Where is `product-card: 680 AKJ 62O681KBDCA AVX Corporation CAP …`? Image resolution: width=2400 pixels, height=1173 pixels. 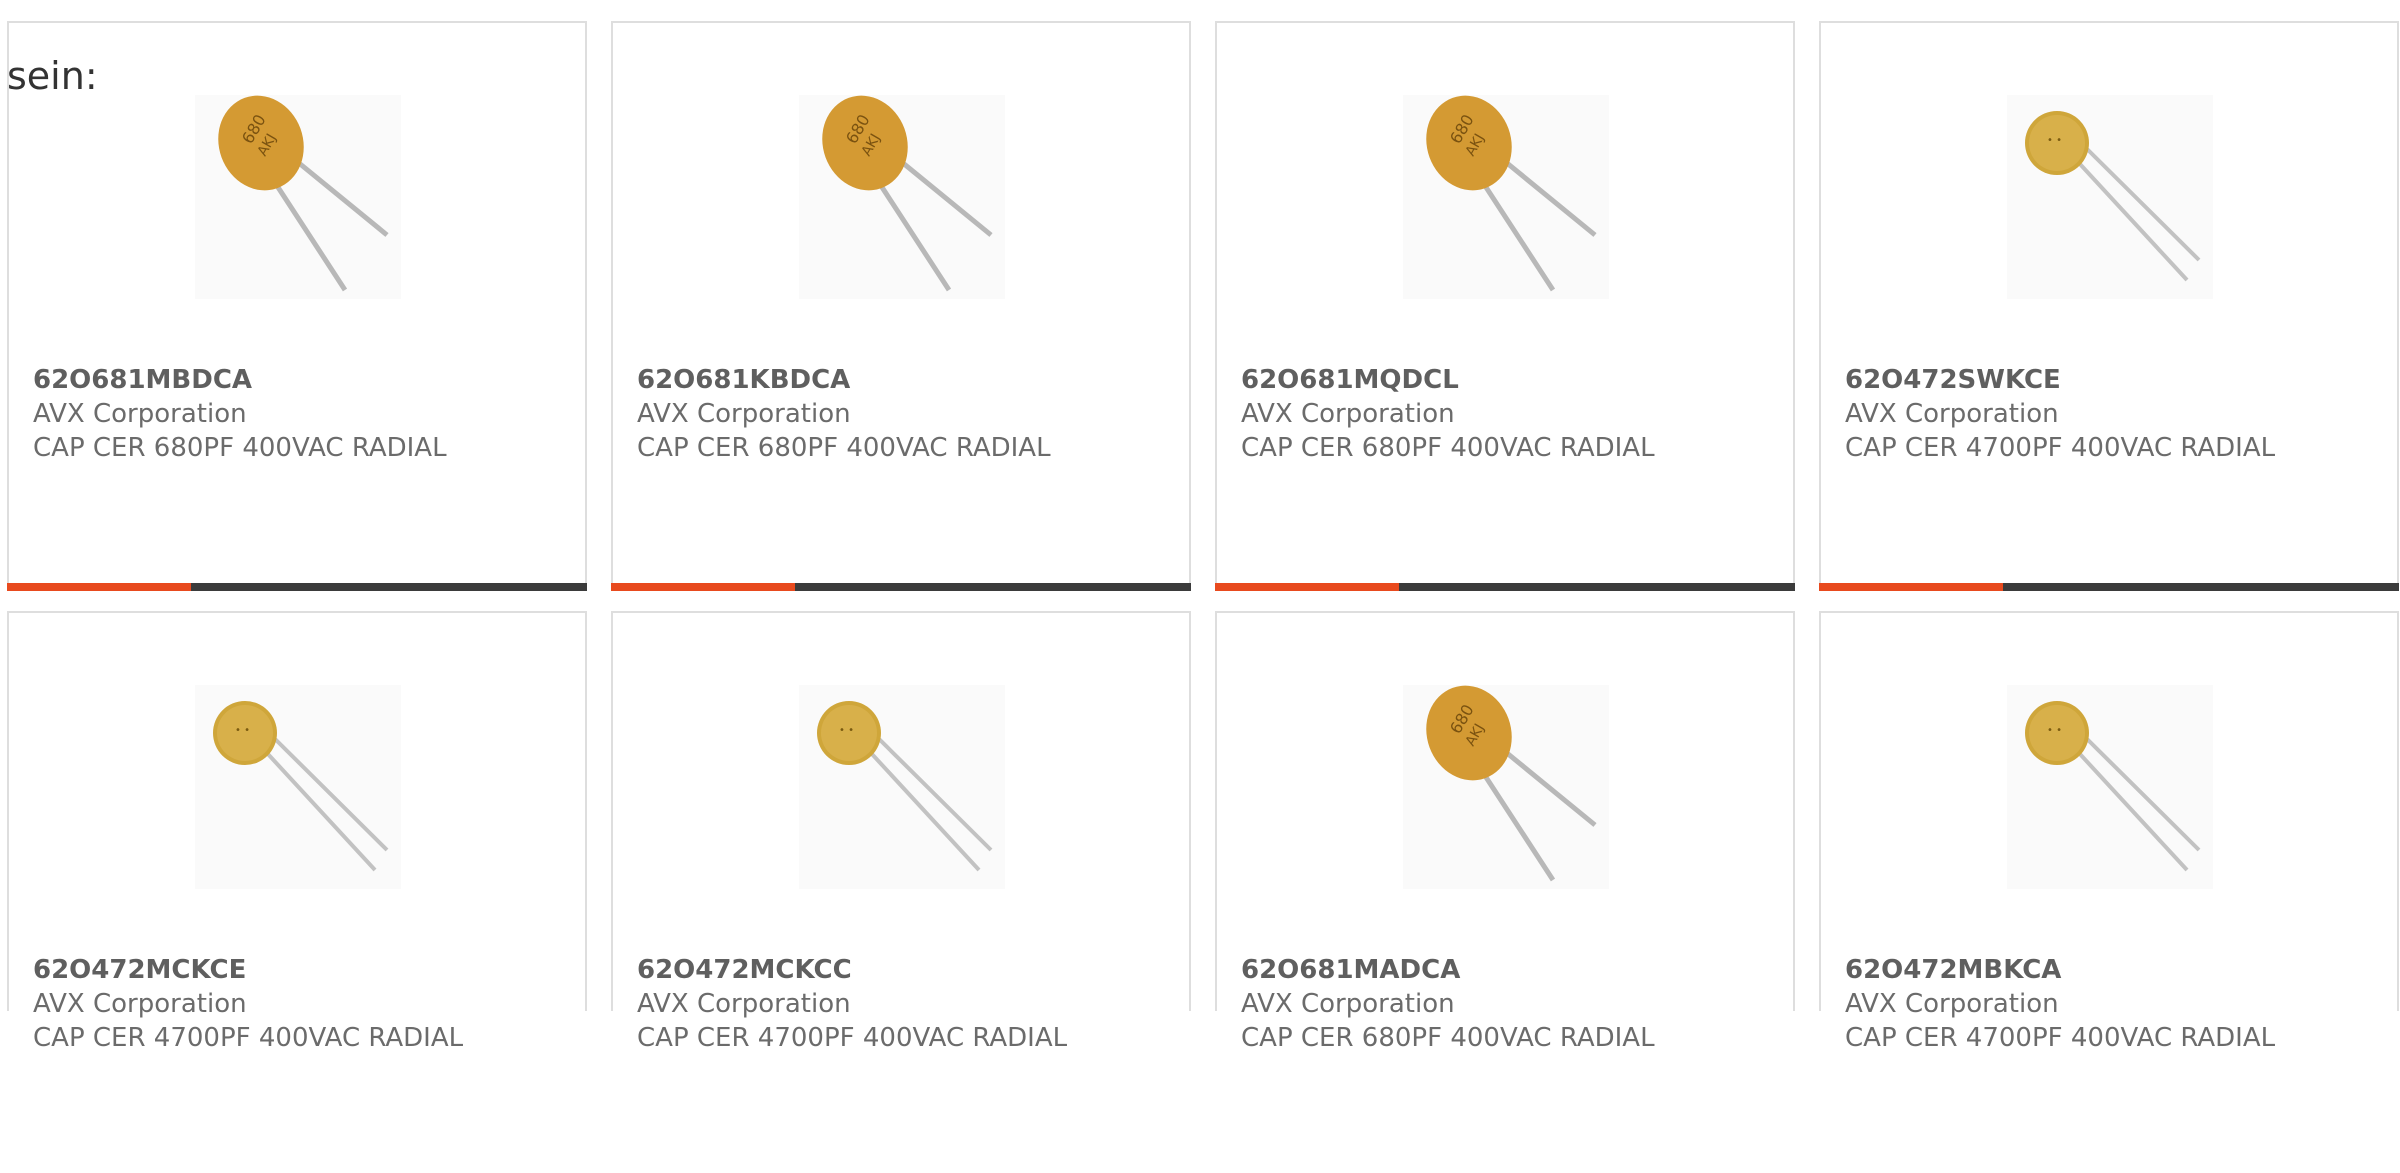
product-card: 680 AKJ 62O681KBDCA AVX Corporation CAP … is located at coordinates (901, 306).